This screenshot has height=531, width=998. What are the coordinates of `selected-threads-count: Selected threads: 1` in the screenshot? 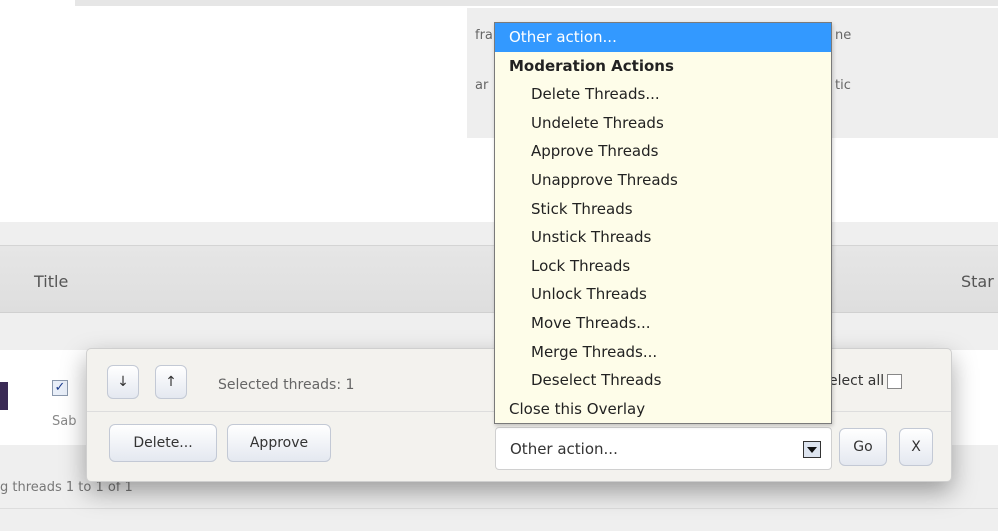 It's located at (286, 385).